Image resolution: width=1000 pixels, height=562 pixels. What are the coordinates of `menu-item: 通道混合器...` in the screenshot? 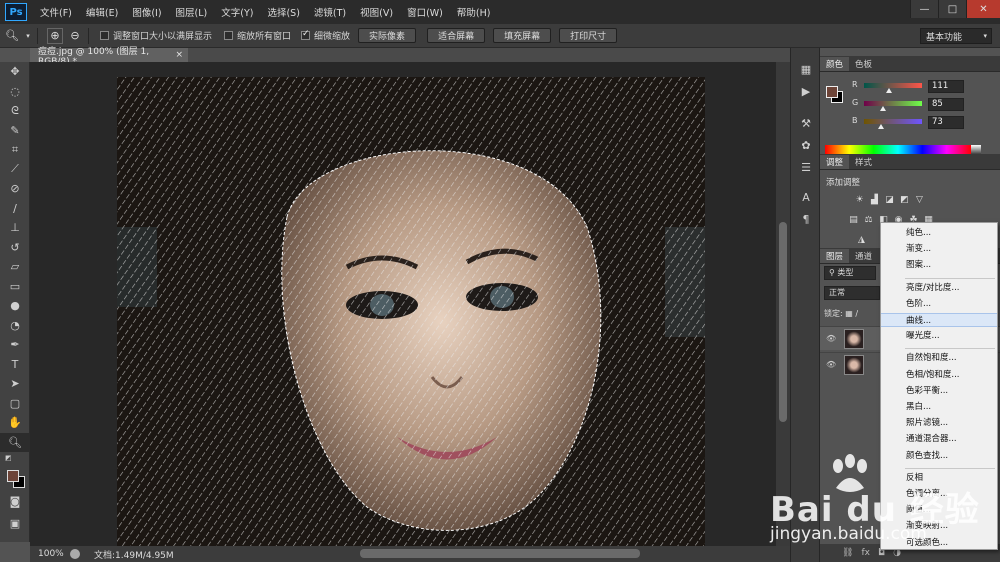 It's located at (939, 439).